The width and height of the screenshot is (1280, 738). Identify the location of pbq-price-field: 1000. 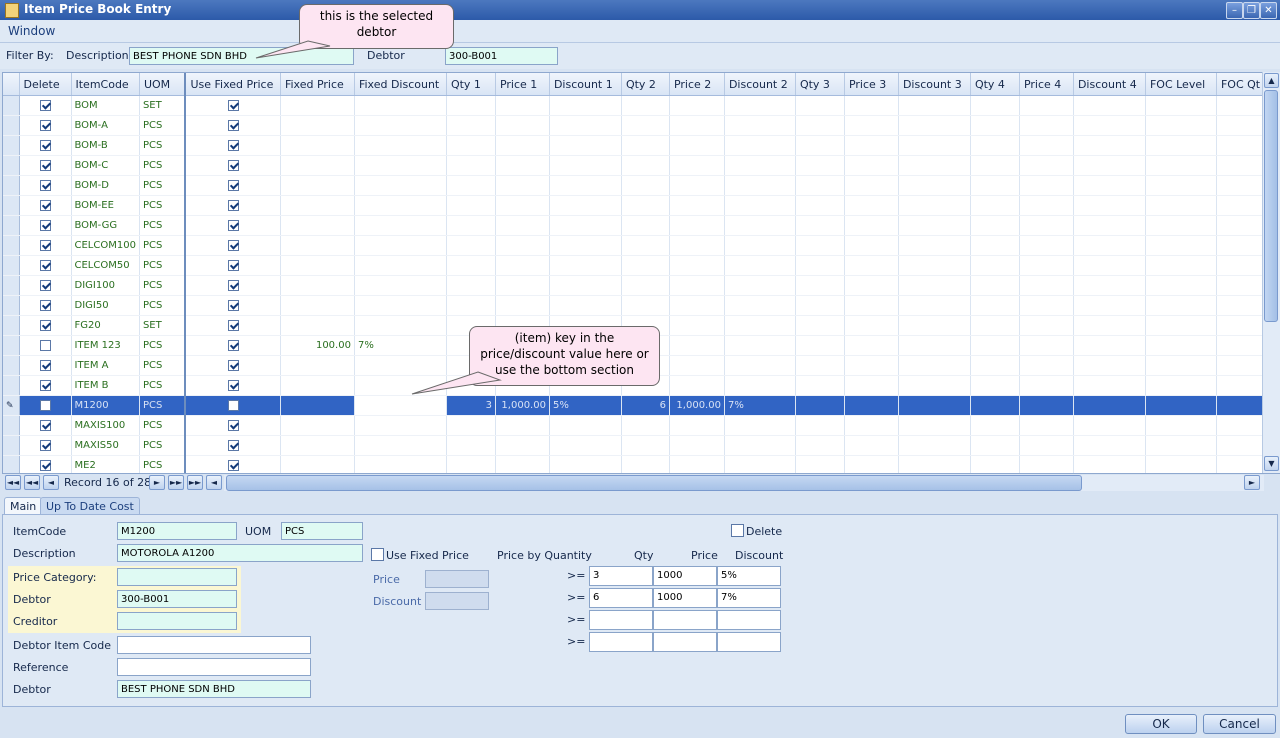
(685, 598).